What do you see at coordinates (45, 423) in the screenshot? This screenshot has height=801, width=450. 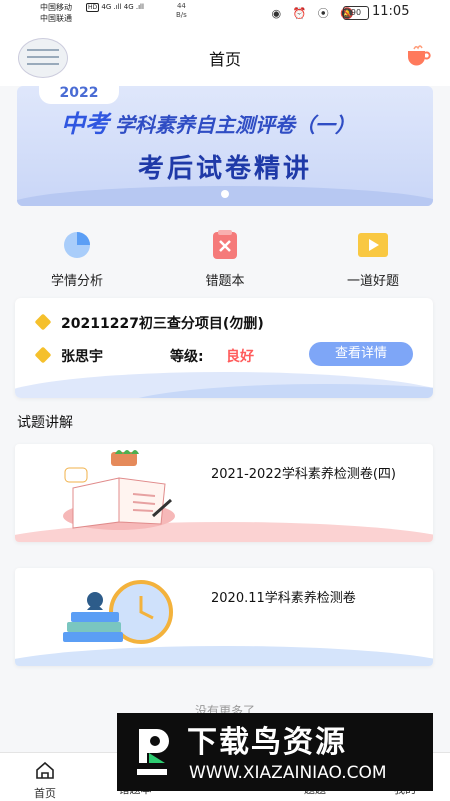 I see `section-title: 试题讲解` at bounding box center [45, 423].